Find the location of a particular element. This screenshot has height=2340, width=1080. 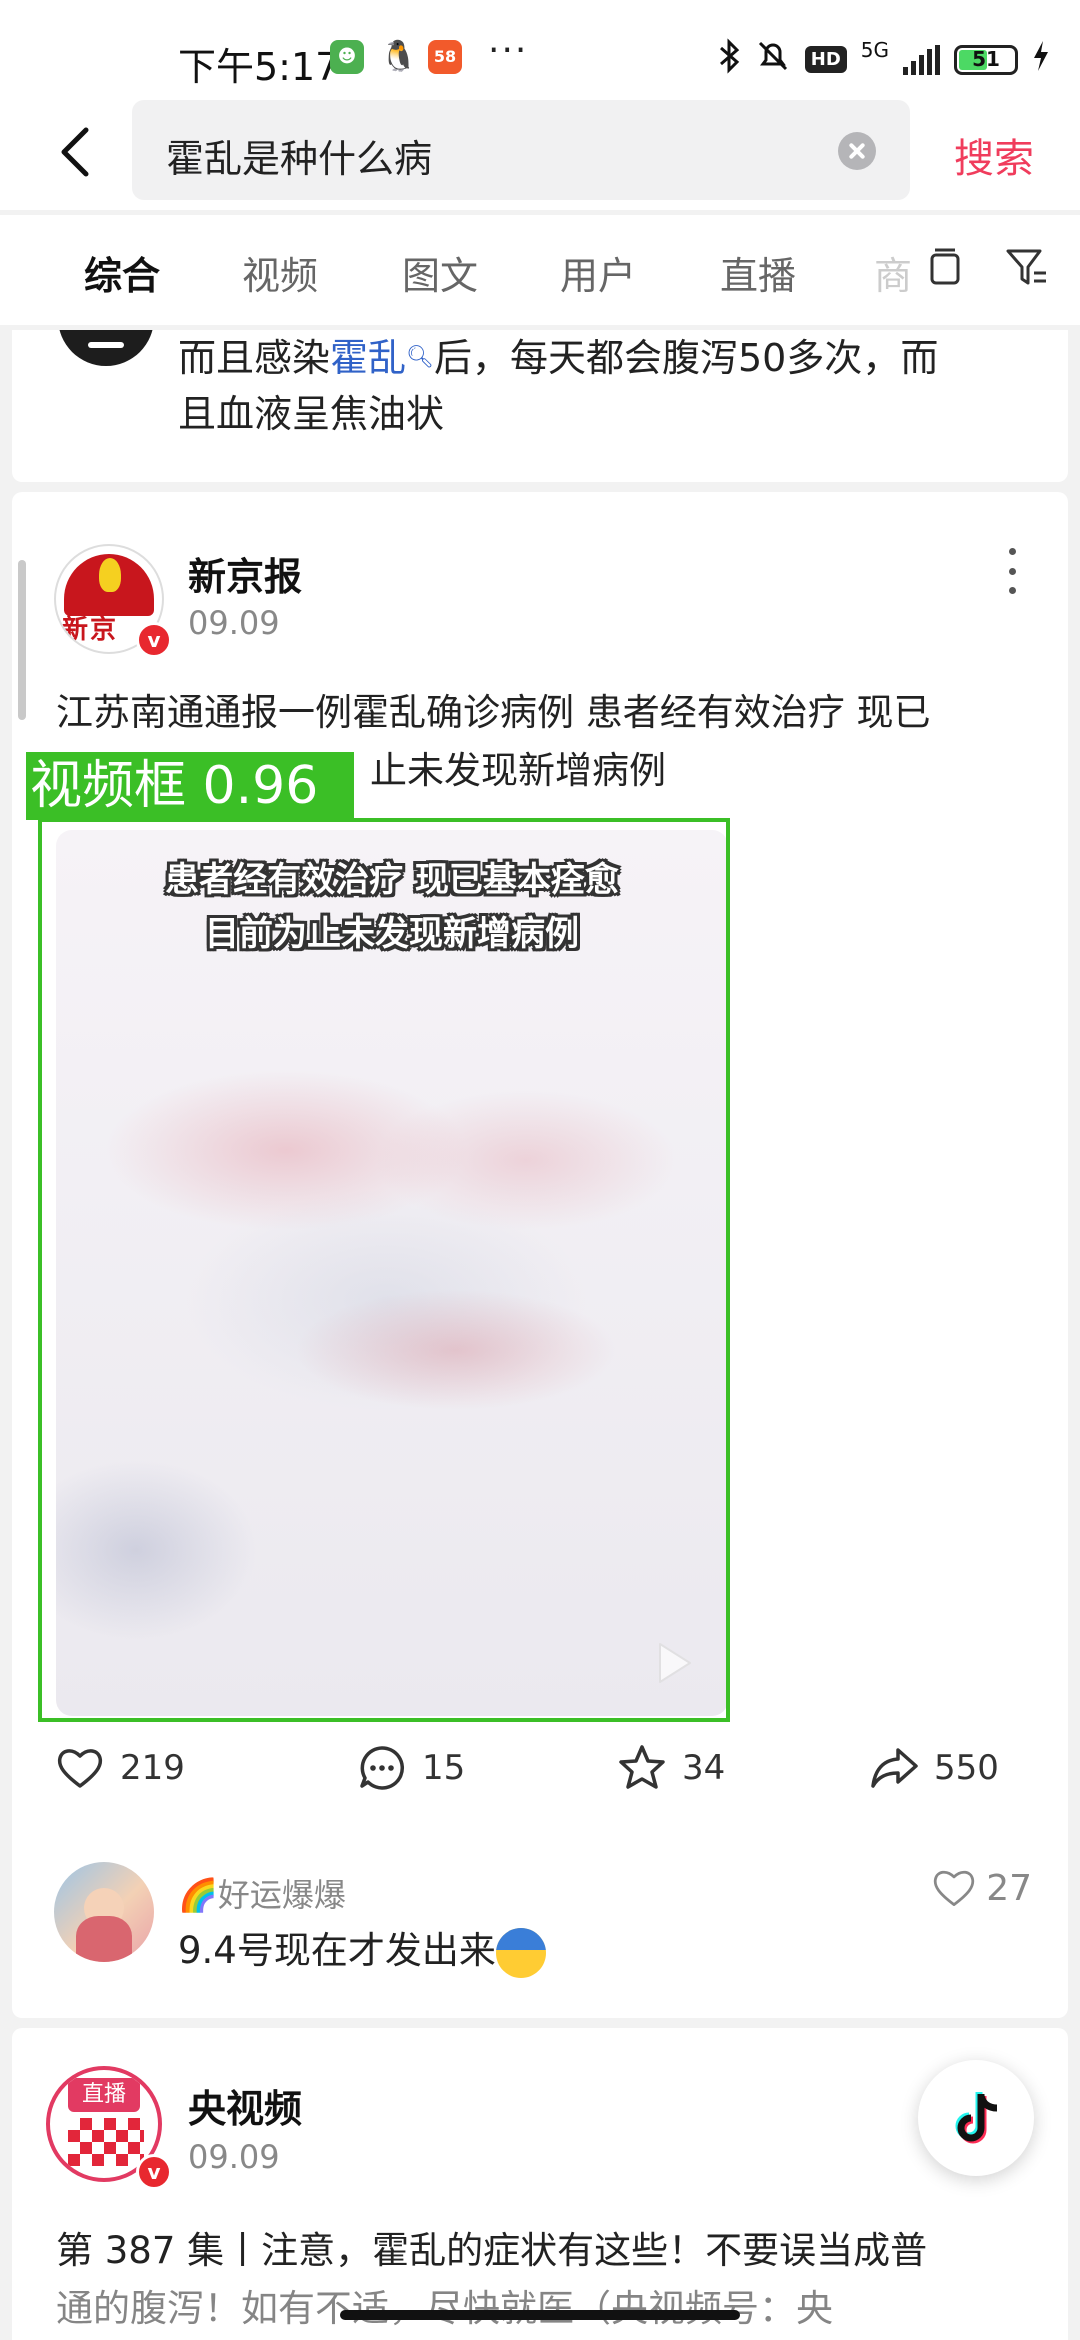

comment-text-body: 9.4号现在才发出来 is located at coordinates (337, 1950).